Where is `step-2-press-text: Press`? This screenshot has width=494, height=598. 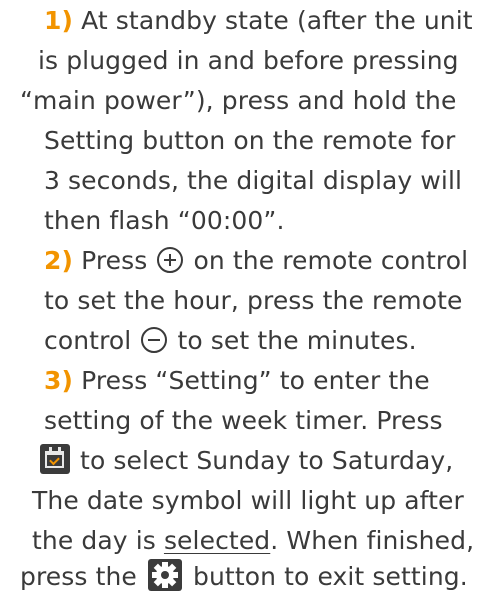 step-2-press-text: Press is located at coordinates (114, 260).